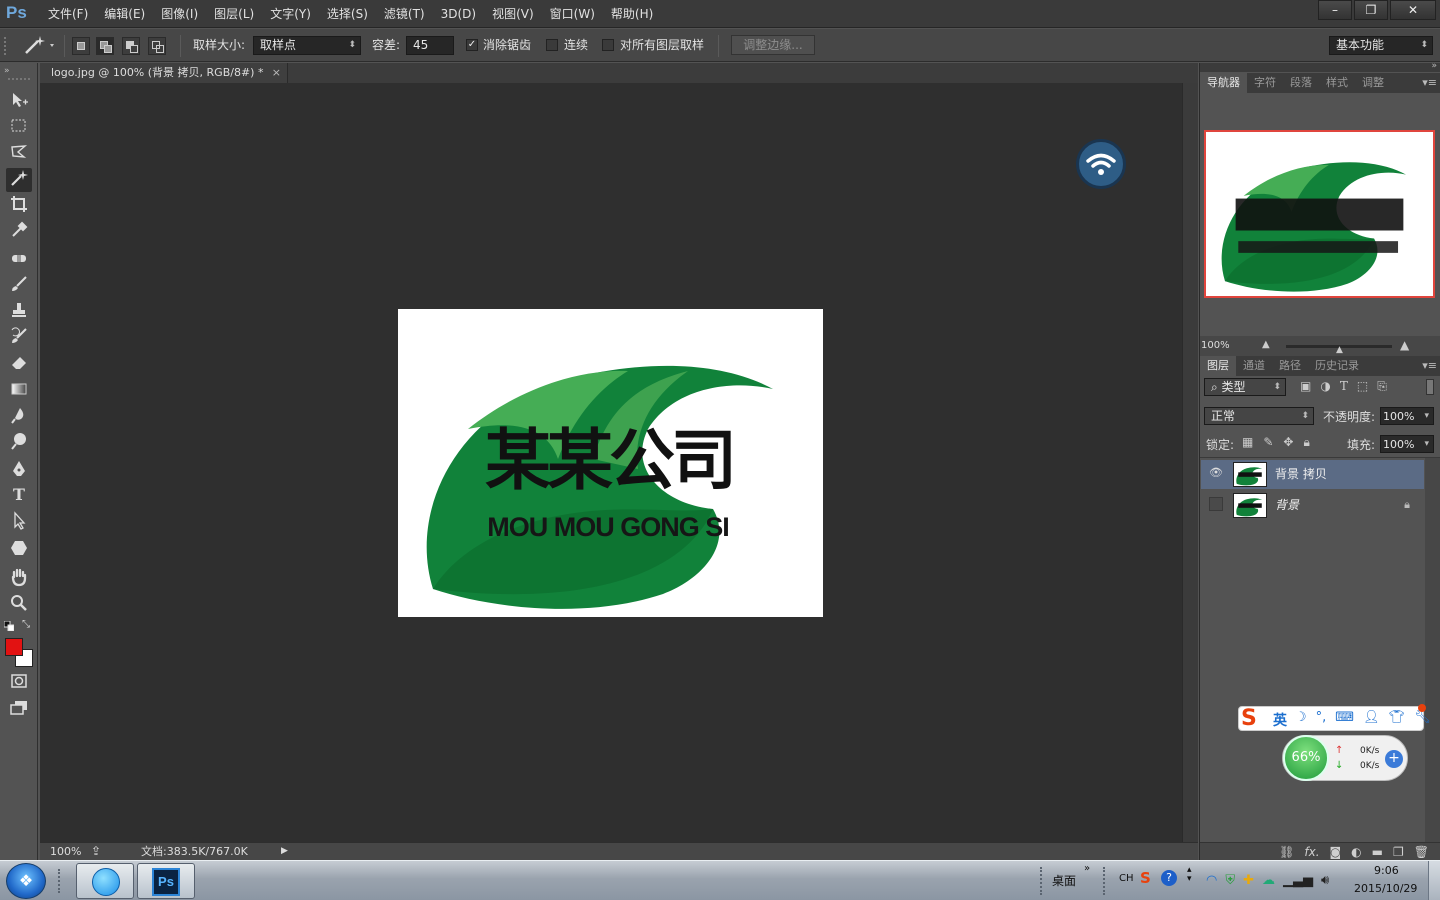 This screenshot has height=900, width=1440. Describe the element at coordinates (1218, 366) in the screenshot. I see `tab-layers: 图层` at that location.